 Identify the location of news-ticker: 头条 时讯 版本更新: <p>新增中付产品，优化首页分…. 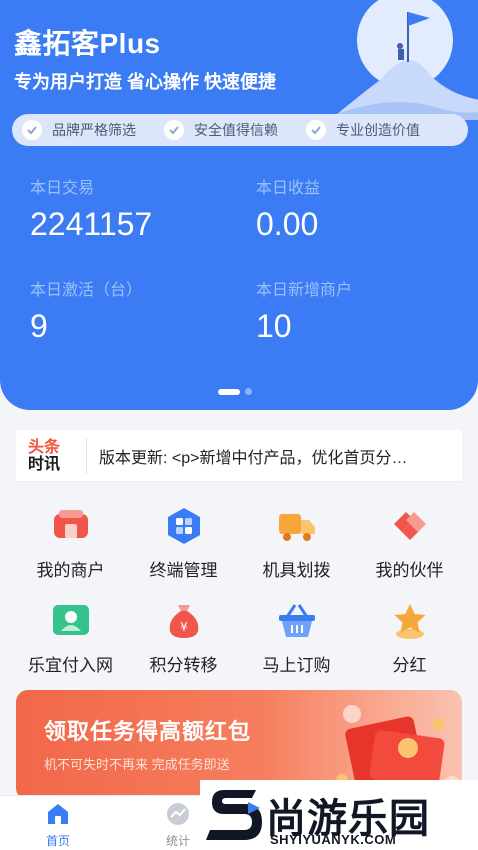
(239, 456).